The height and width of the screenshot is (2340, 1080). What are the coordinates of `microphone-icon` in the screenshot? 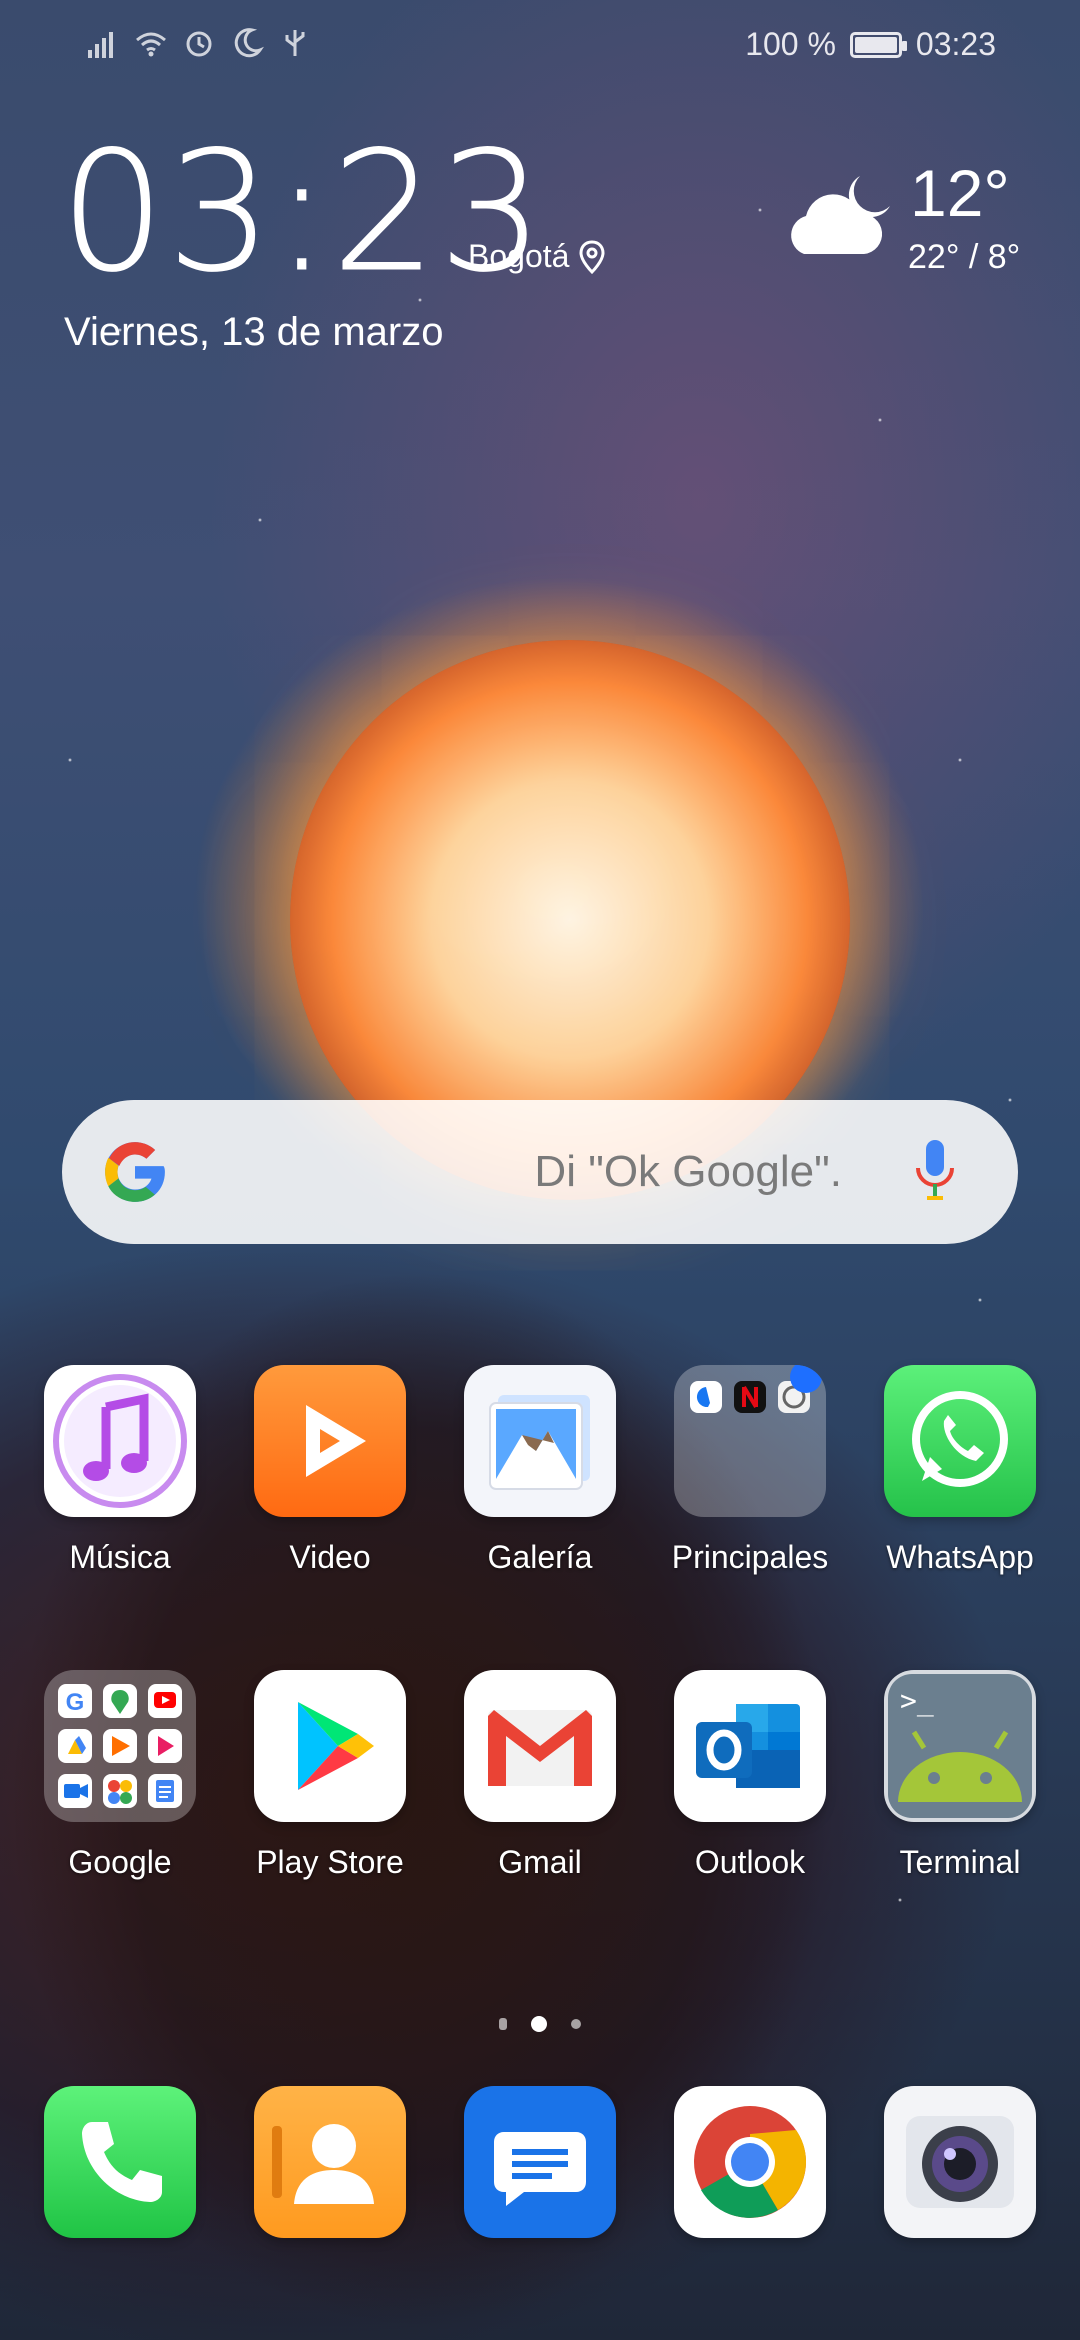 It's located at (935, 1172).